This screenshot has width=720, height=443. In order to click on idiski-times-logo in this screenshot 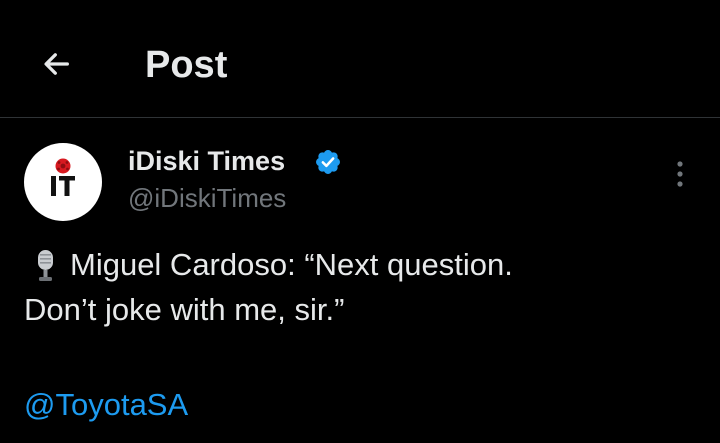, I will do `click(63, 177)`.